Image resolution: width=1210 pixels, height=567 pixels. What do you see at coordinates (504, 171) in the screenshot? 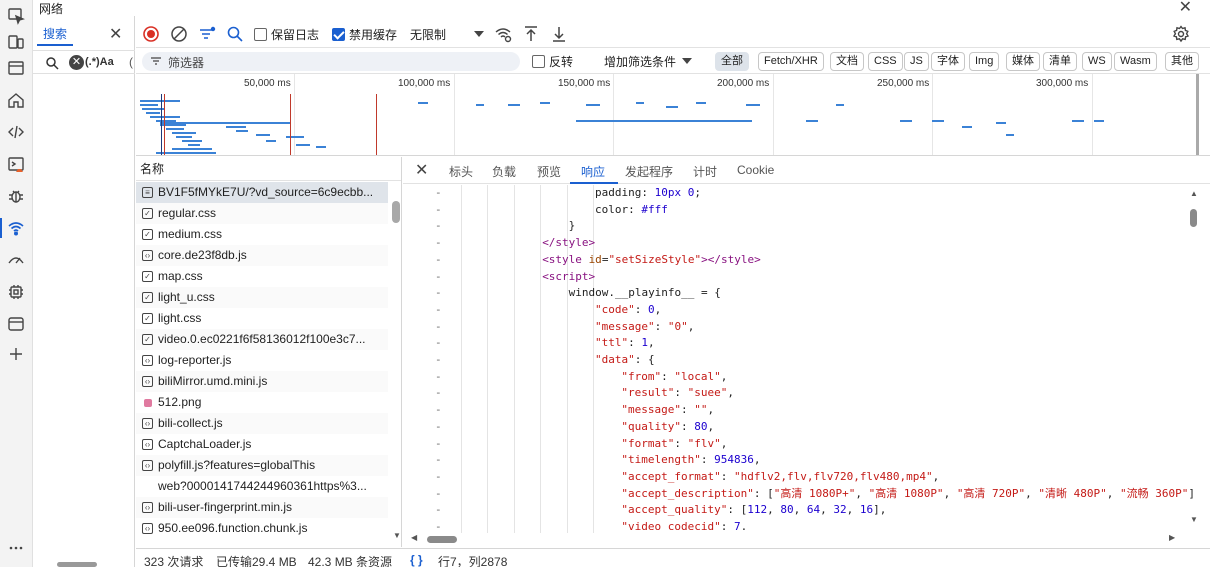
I see `tab-payload: 负载` at bounding box center [504, 171].